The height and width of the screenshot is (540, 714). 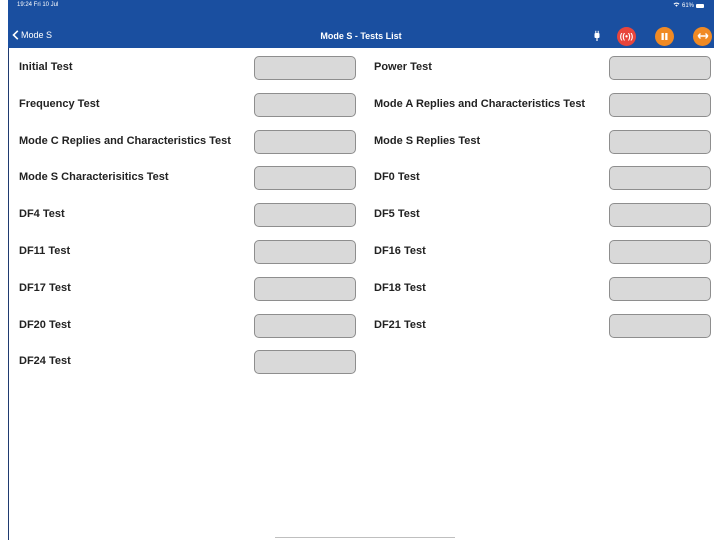 What do you see at coordinates (125, 140) in the screenshot?
I see `test-label: Mode C Replies and Characteristics Test` at bounding box center [125, 140].